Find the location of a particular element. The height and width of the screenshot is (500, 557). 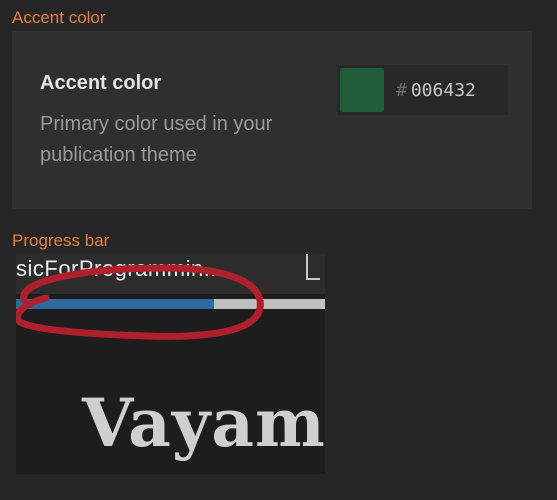

page-heading-text: Vayam is located at coordinates (203, 423).